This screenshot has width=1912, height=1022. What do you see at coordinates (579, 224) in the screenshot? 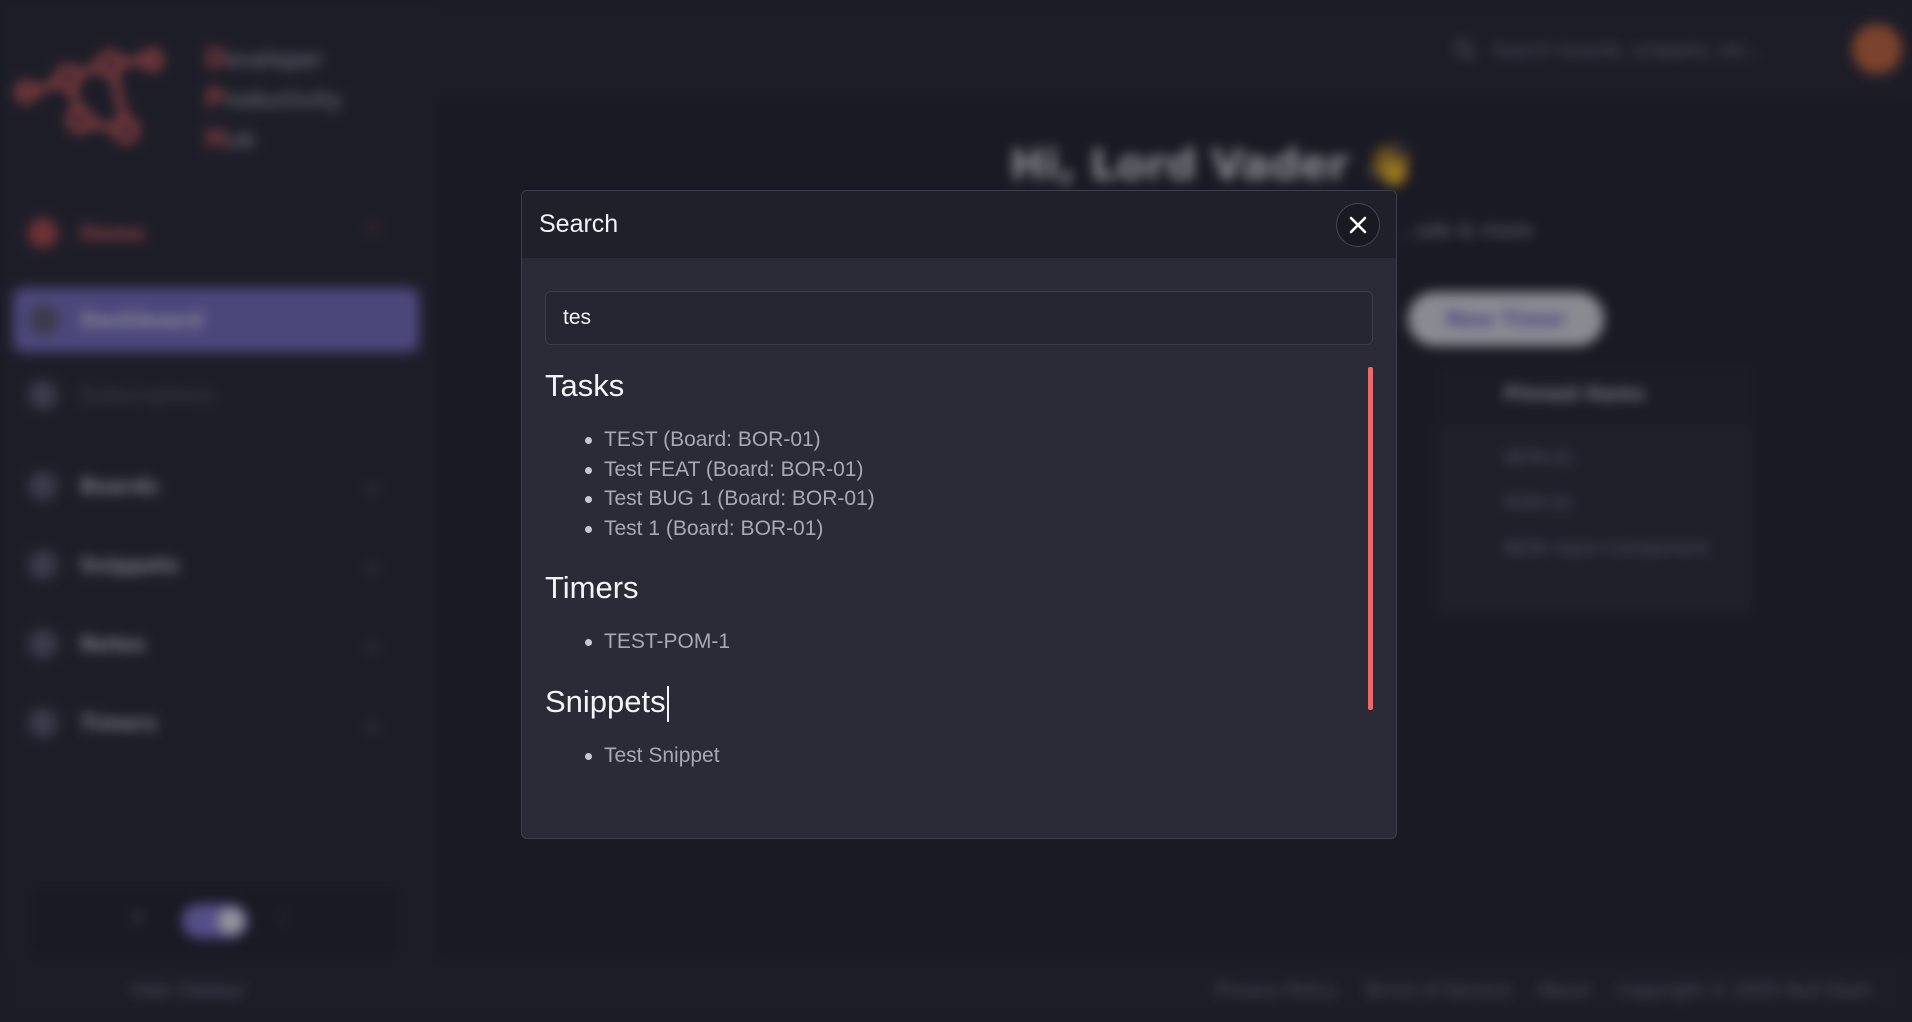
I see `modal-title: Search` at bounding box center [579, 224].